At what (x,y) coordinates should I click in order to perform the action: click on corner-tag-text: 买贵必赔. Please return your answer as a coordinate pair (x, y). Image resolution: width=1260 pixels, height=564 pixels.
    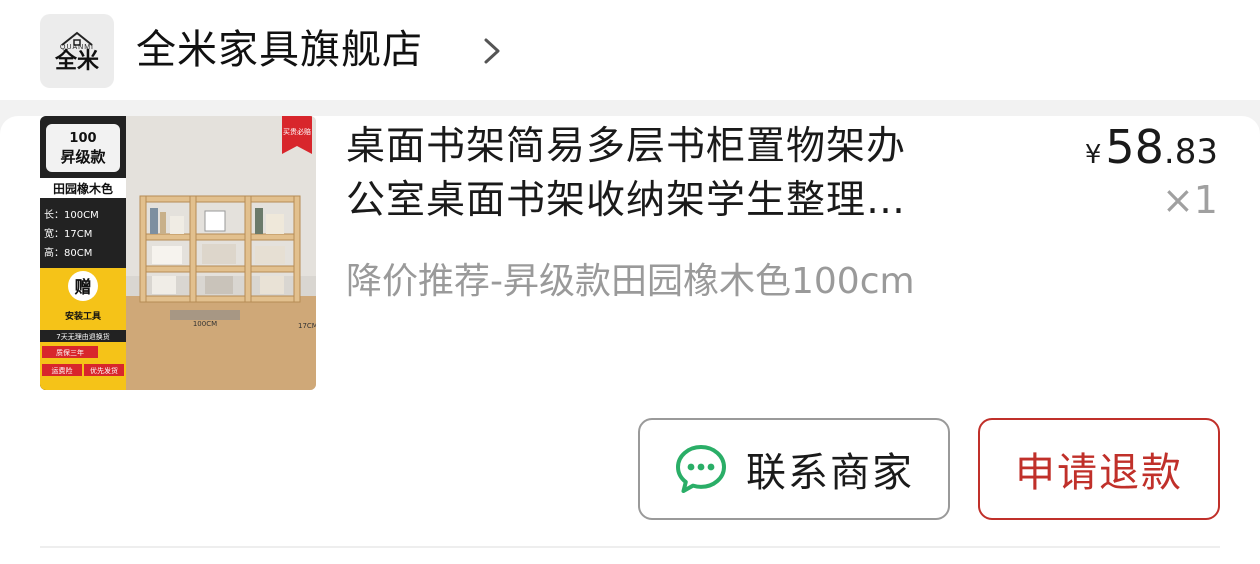
    Looking at the image, I should click on (297, 131).